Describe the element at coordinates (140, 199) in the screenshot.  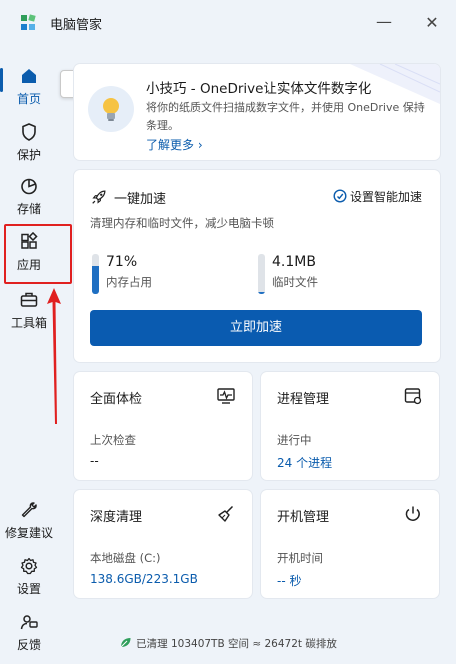
I see `speedup-title: 一键加速` at that location.